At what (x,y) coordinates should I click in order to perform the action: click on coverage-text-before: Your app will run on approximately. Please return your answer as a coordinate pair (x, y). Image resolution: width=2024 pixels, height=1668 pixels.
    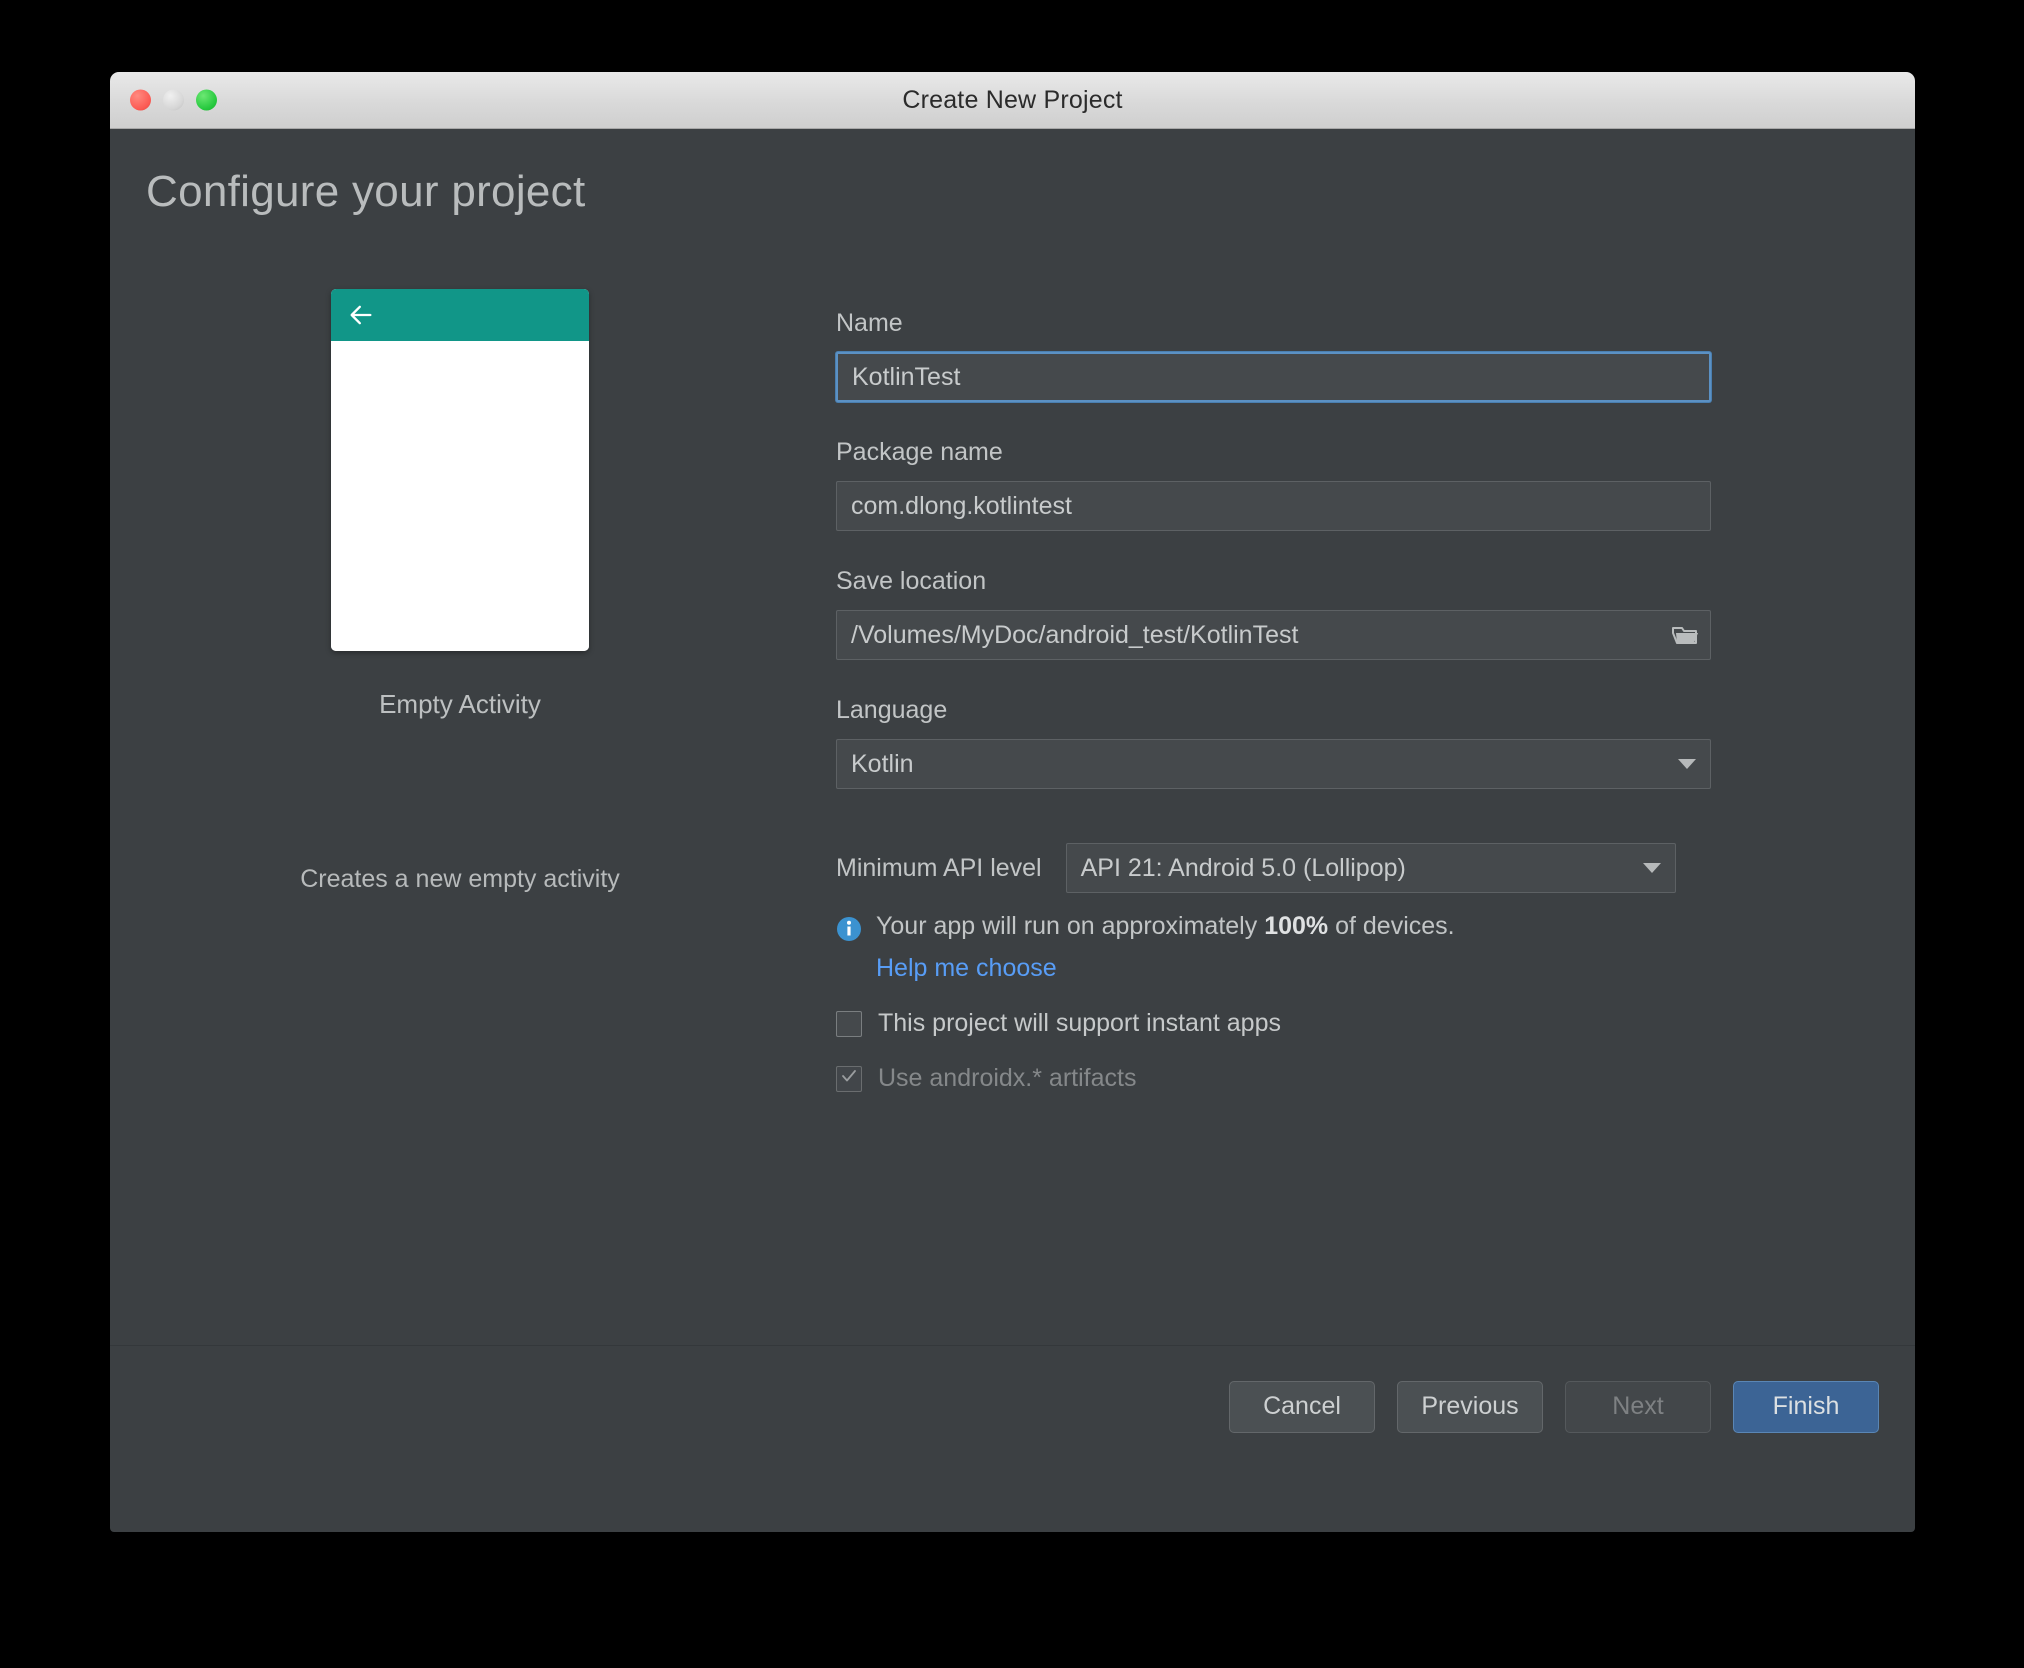
    Looking at the image, I should click on (1070, 926).